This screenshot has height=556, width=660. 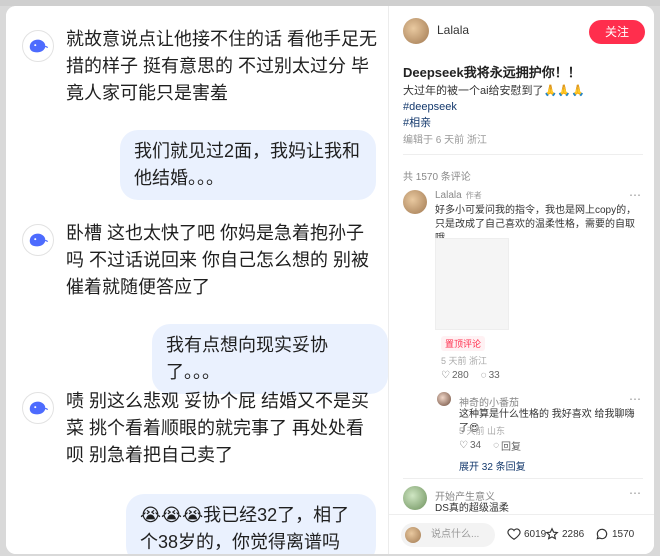 I want to click on post-title: Deepseek我将永远拥护你！！, so click(x=492, y=72).